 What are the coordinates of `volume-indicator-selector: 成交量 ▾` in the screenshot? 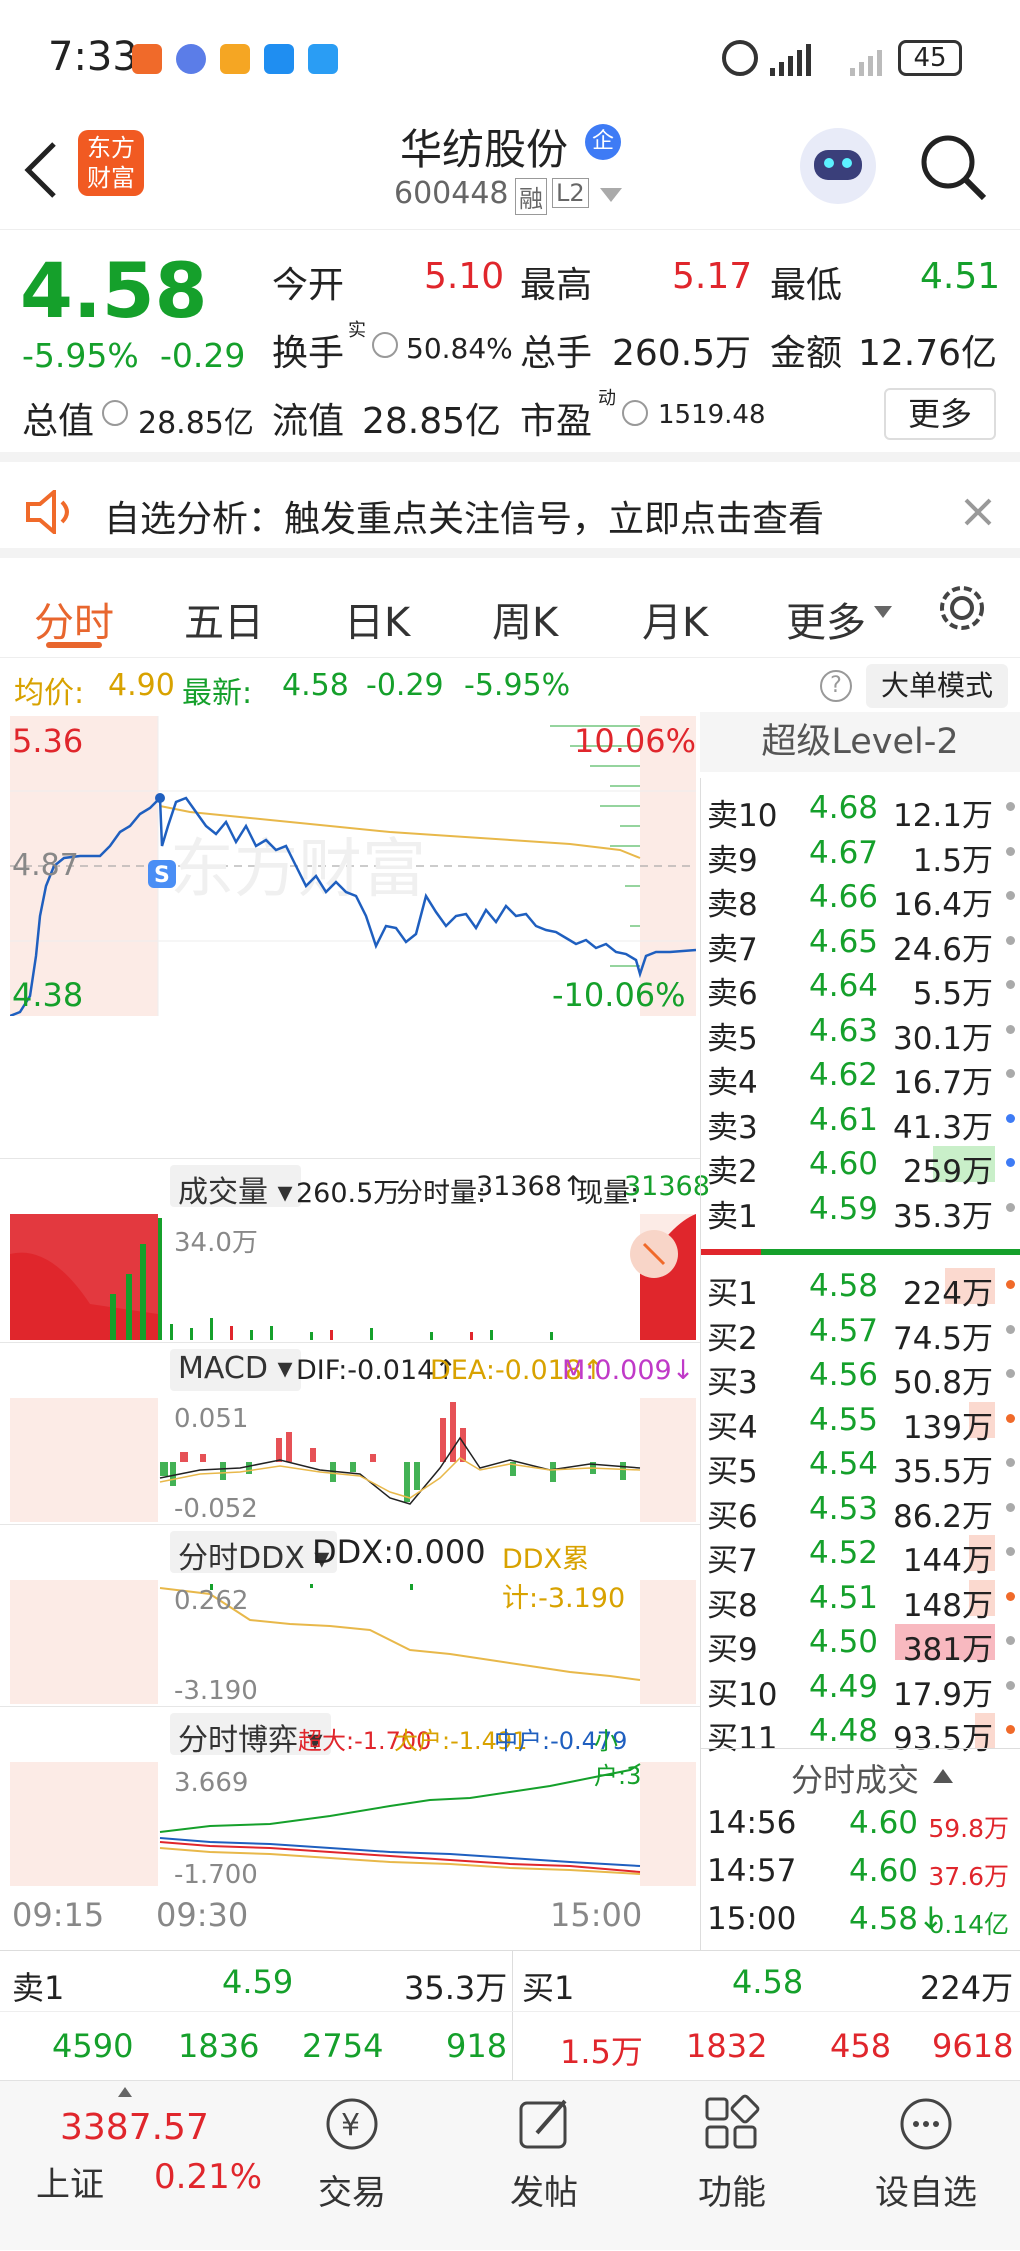 It's located at (235, 1187).